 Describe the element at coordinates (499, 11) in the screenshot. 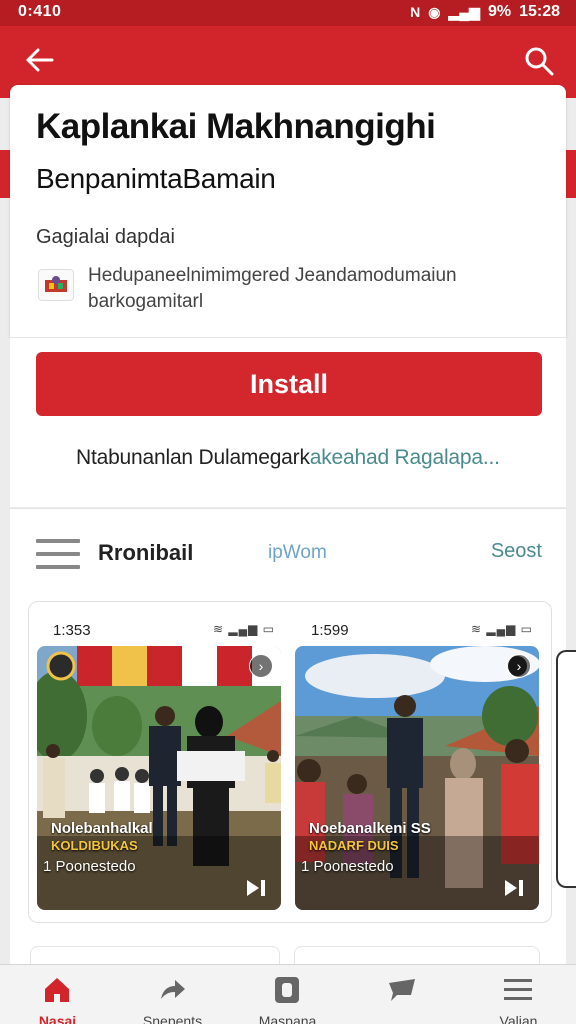

I see `battery-level: 9%` at that location.